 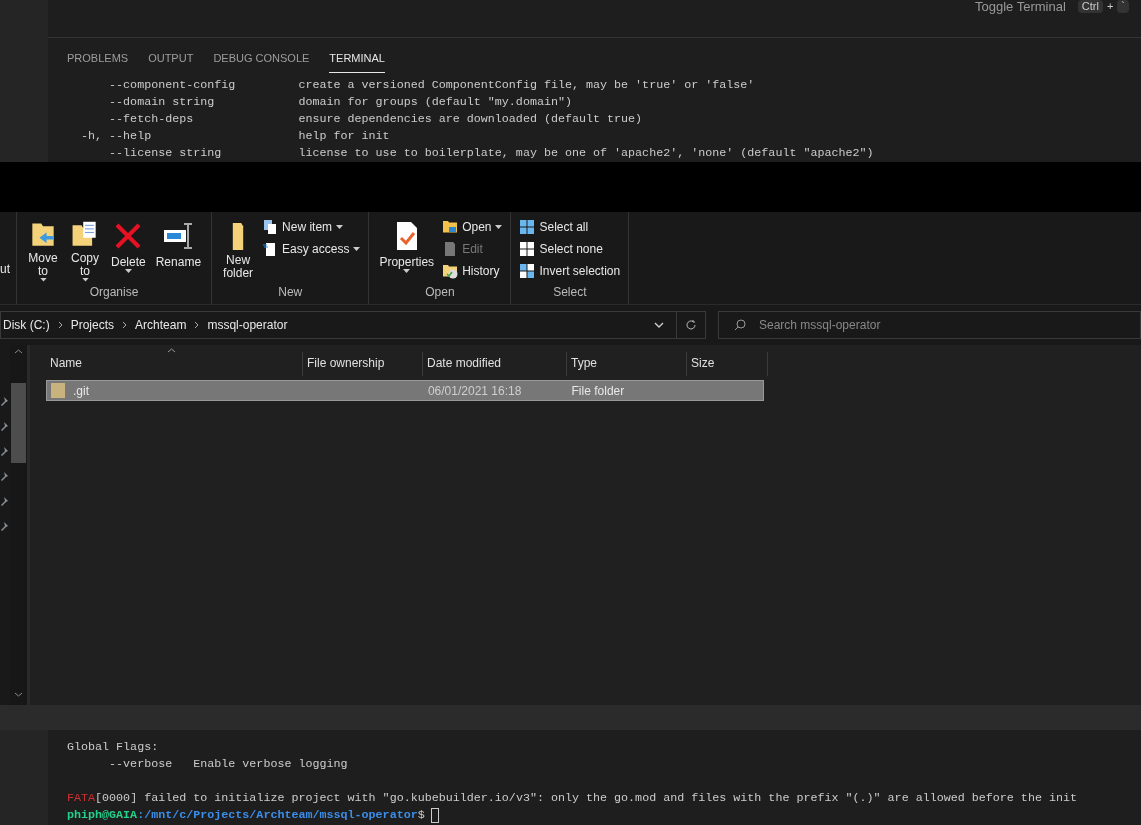 What do you see at coordinates (570, 292) in the screenshot?
I see `group-label: Select` at bounding box center [570, 292].